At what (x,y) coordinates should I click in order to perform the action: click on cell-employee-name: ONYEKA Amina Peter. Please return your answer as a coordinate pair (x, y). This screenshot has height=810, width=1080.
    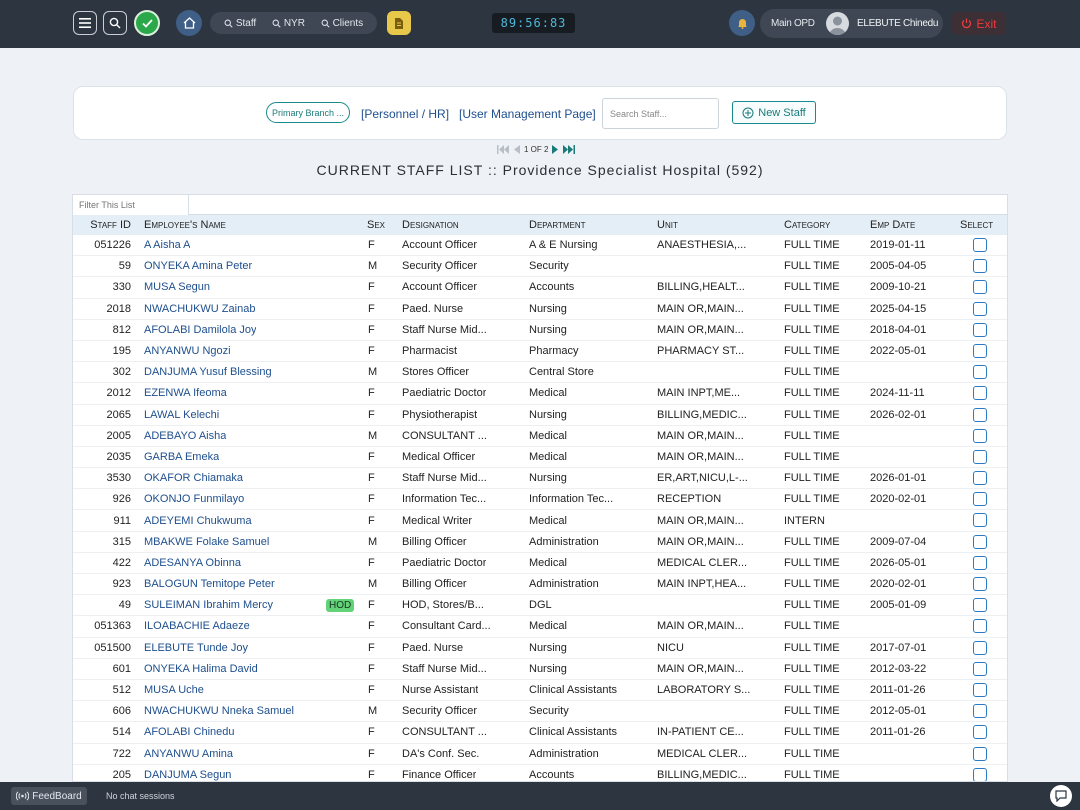
    Looking at the image, I should click on (198, 266).